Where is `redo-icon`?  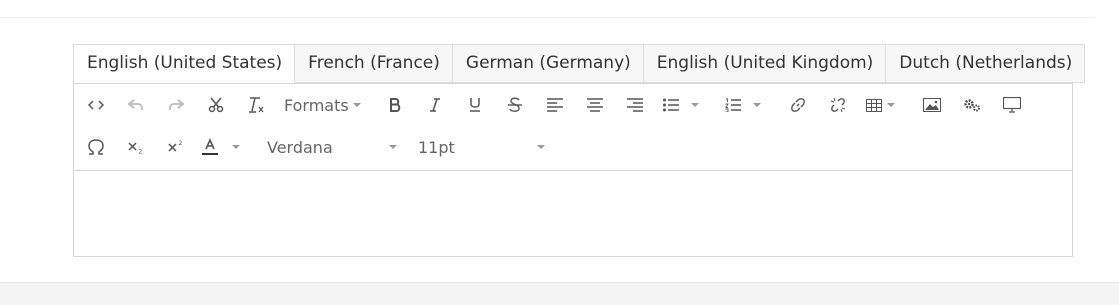 redo-icon is located at coordinates (176, 105).